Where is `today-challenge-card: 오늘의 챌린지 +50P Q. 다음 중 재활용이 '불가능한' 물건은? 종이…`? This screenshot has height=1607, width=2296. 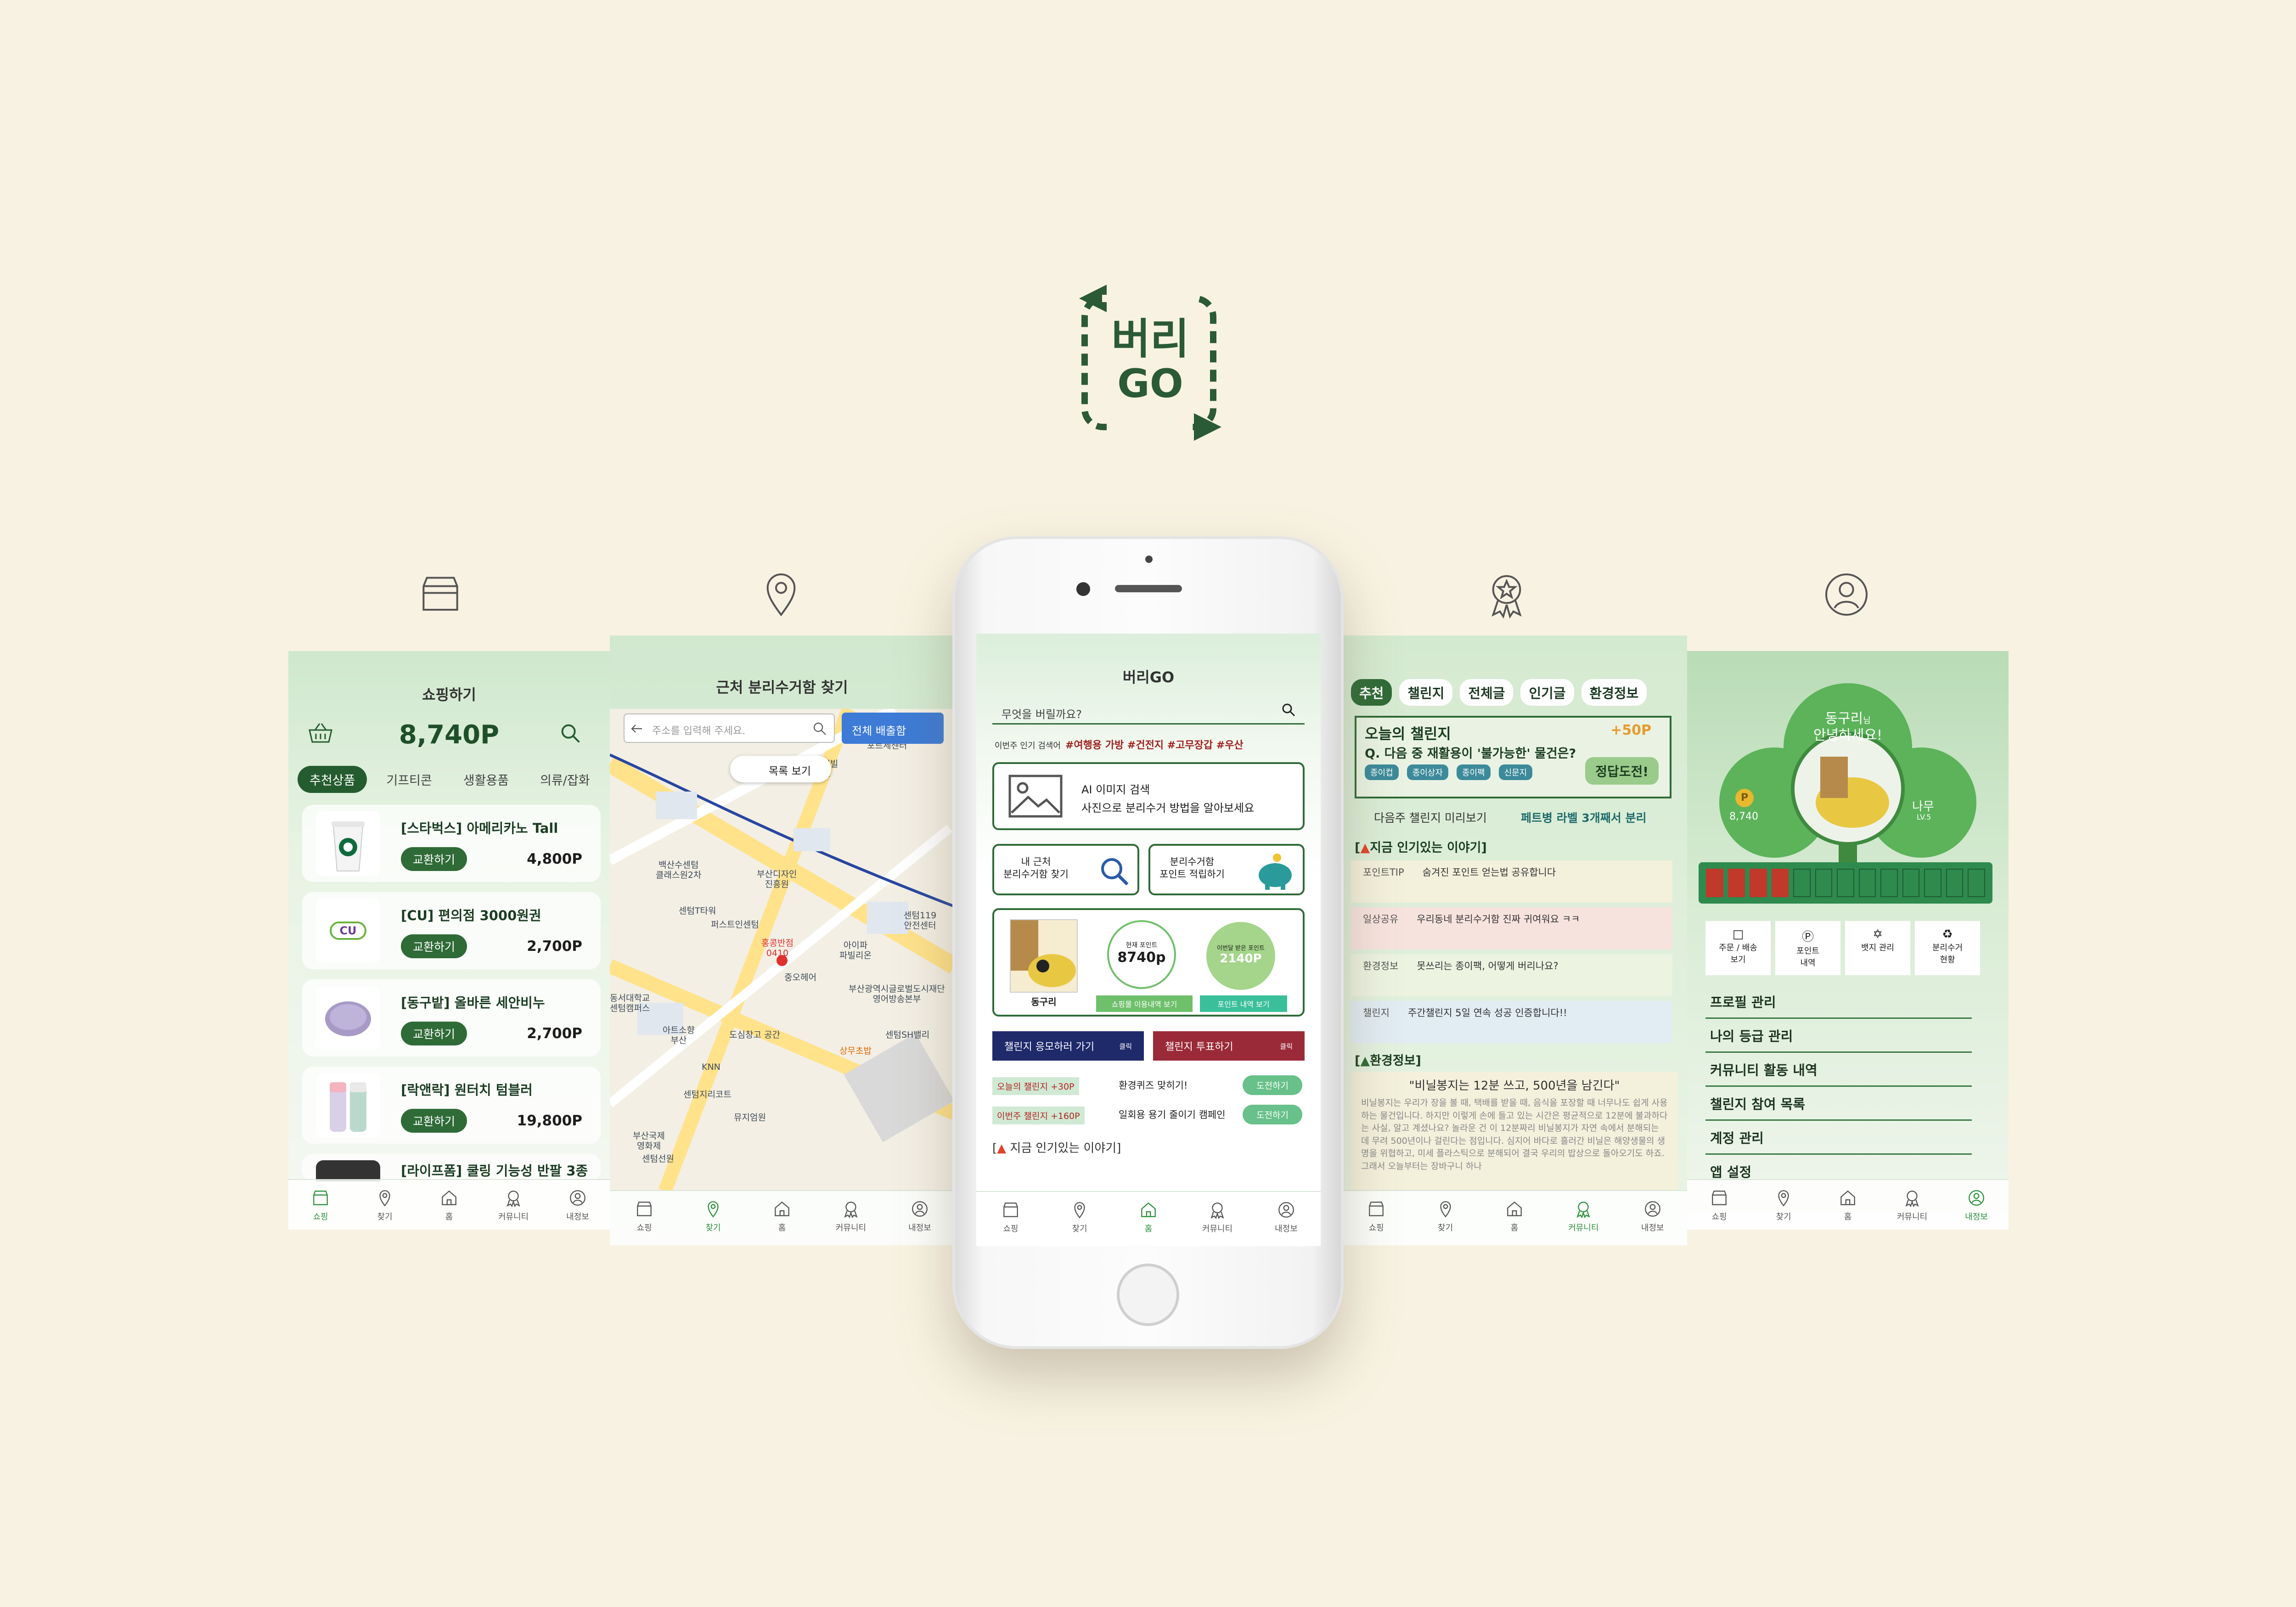 today-challenge-card: 오늘의 챌린지 +50P Q. 다음 중 재활용이 '불가능한' 물건은? 종이… is located at coordinates (1513, 757).